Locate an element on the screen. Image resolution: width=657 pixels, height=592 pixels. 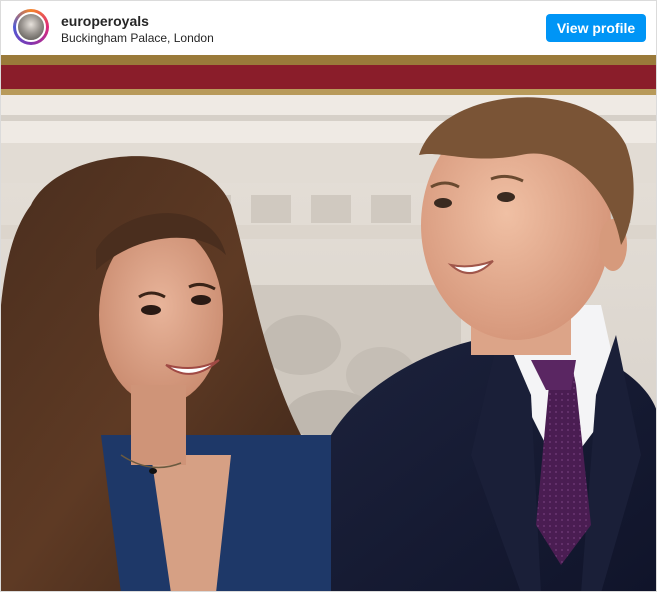
avatar-ring is located at coordinates (31, 27).